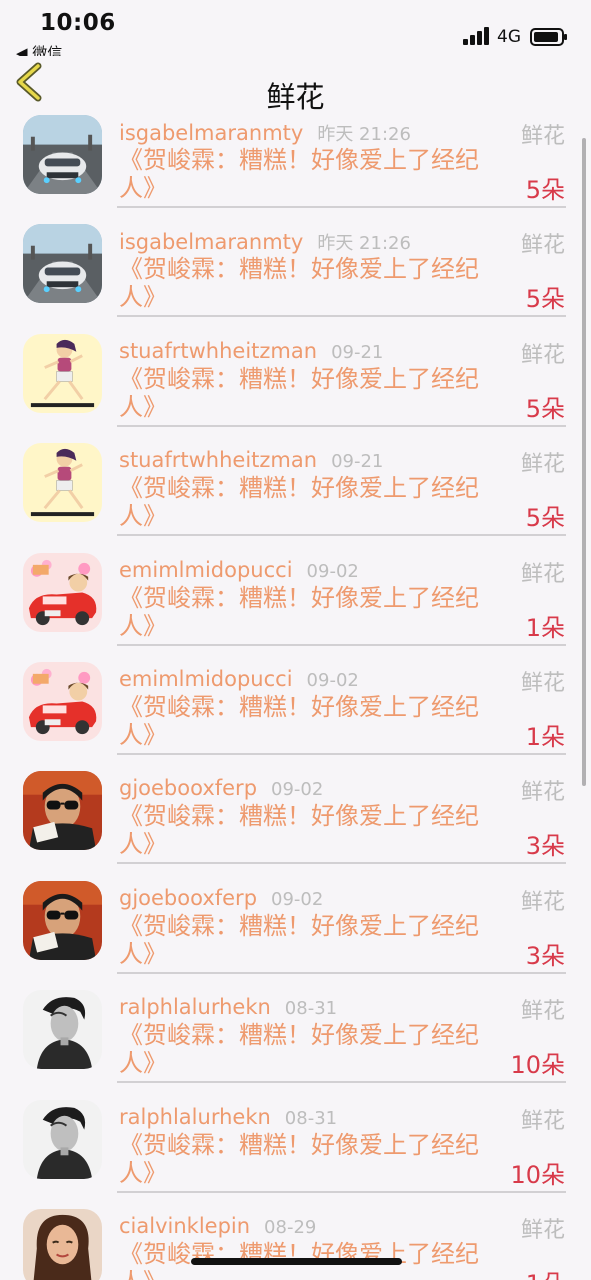 This screenshot has height=1280, width=591. What do you see at coordinates (537, 1065) in the screenshot?
I see `flower-count: 10朵` at bounding box center [537, 1065].